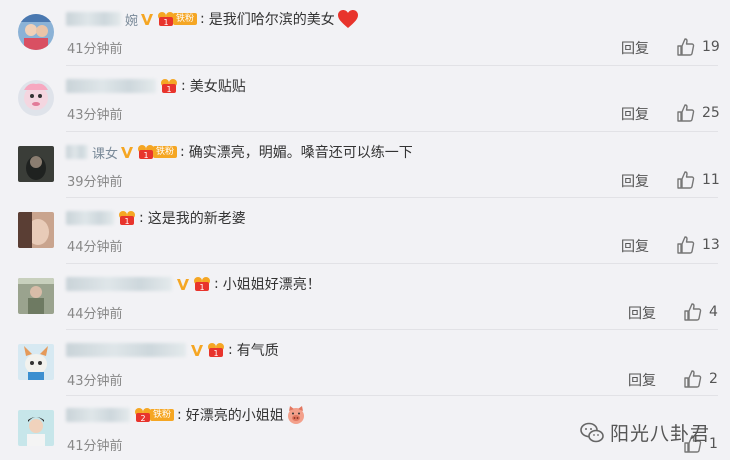 The width and height of the screenshot is (730, 460). What do you see at coordinates (711, 180) in the screenshot?
I see `like-count: 11` at bounding box center [711, 180].